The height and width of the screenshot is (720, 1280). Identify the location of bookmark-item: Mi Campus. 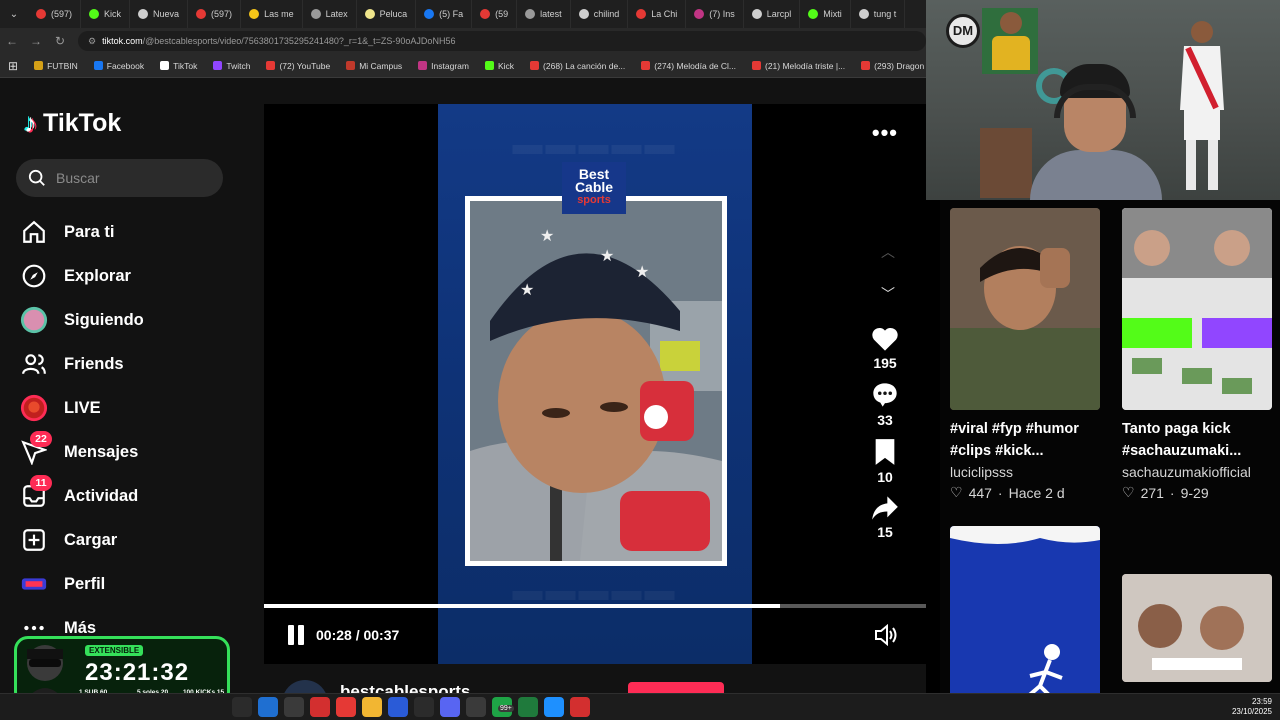
(374, 66).